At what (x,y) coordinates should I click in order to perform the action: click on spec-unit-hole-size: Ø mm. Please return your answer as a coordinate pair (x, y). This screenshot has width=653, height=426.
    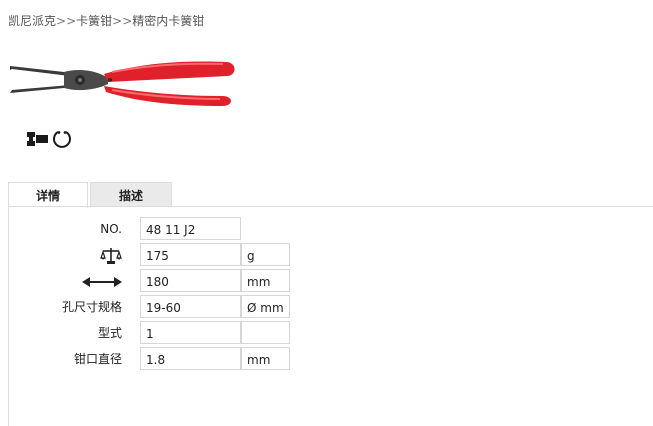
    Looking at the image, I should click on (265, 306).